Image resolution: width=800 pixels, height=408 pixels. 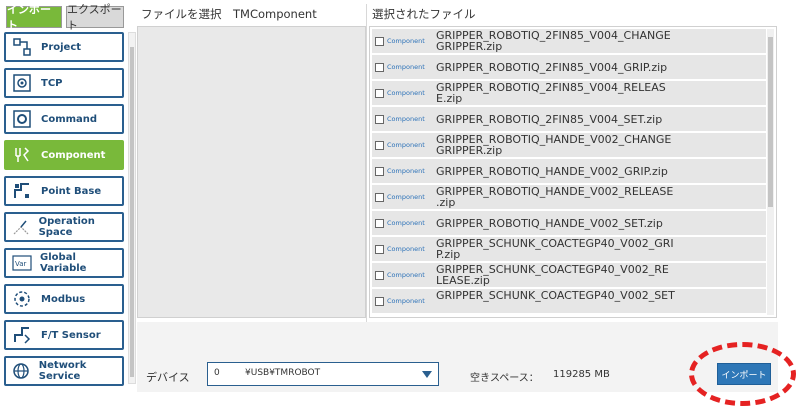 What do you see at coordinates (22, 47) in the screenshot?
I see `project-icon` at bounding box center [22, 47].